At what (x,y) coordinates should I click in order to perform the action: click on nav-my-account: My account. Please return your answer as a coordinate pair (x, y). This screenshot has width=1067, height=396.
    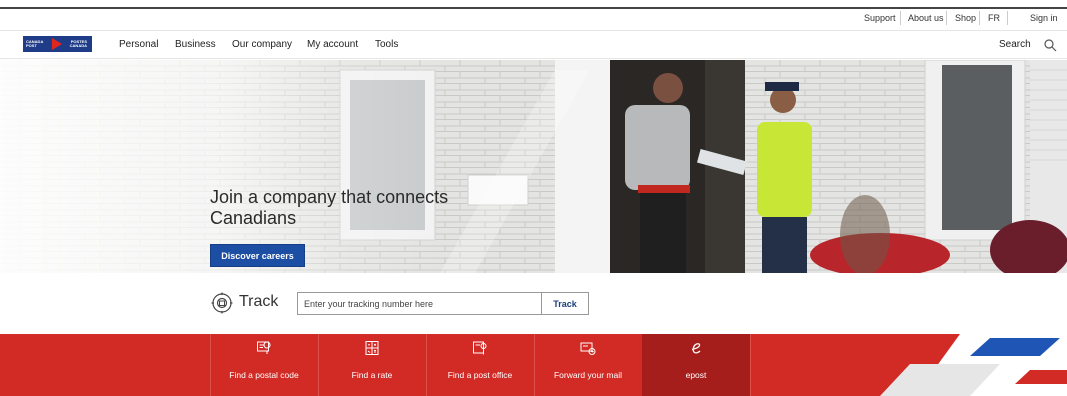
    Looking at the image, I should click on (332, 44).